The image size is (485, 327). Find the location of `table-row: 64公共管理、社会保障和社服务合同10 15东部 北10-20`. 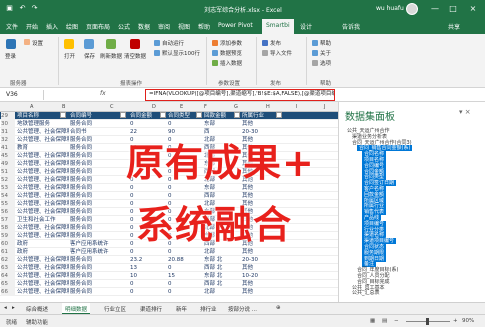

table-row: 64公共管理、社会保障和社服务合同10 15东部 北10-20 is located at coordinates (169, 276).